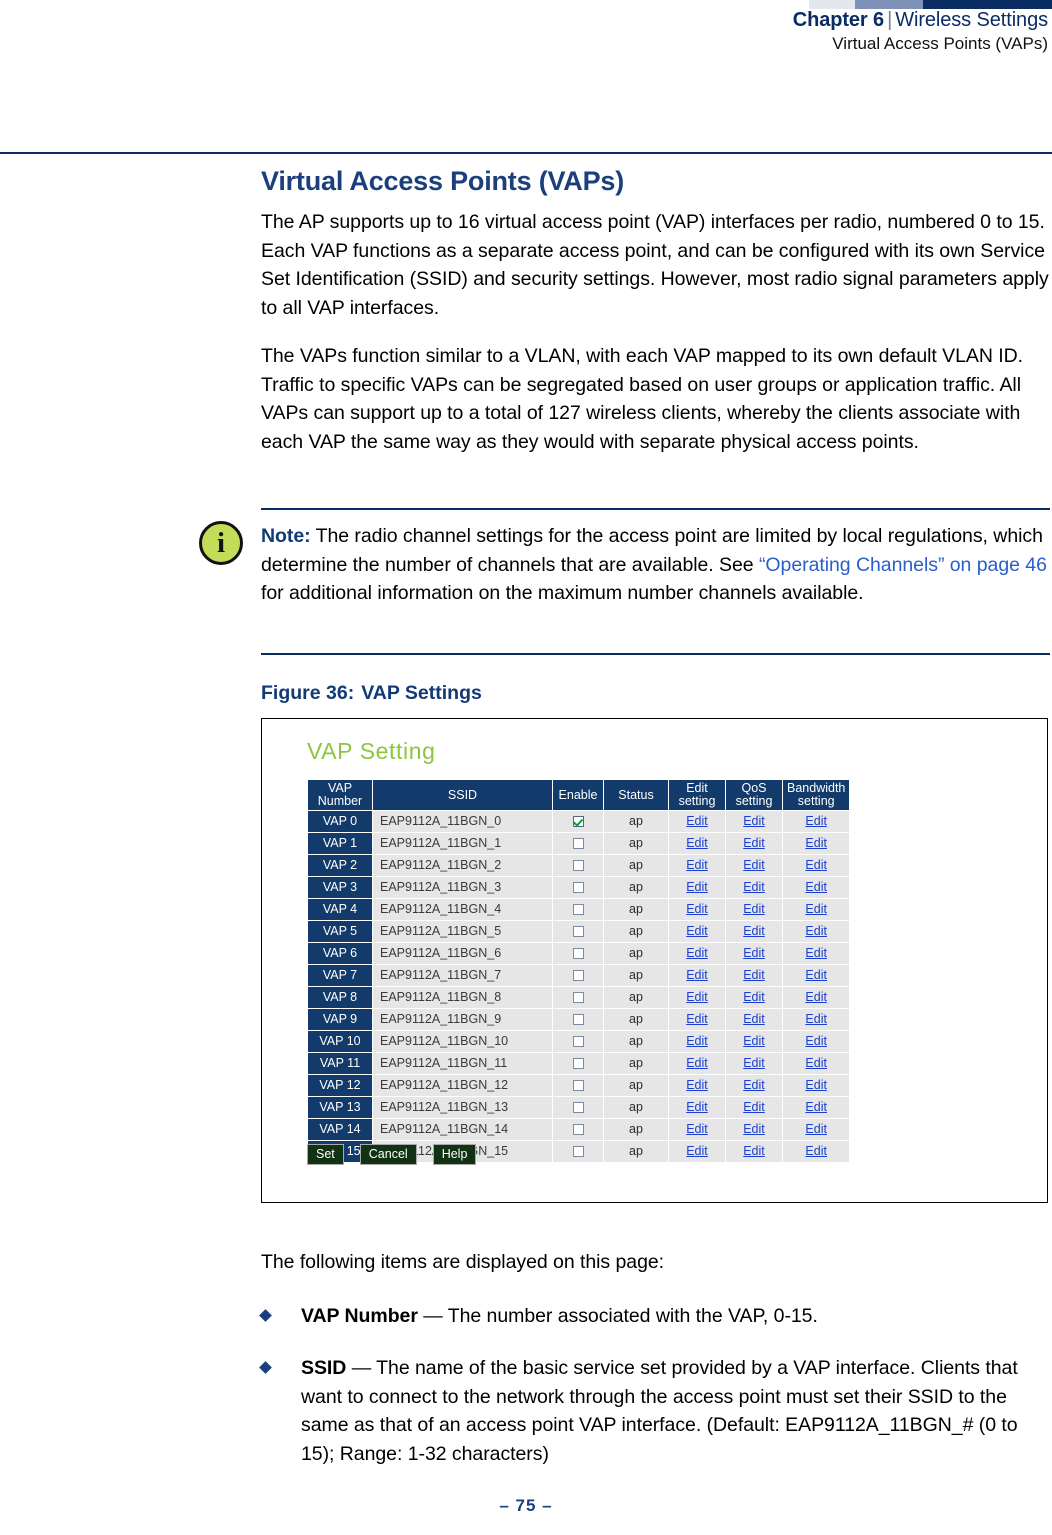 The image size is (1052, 1535). What do you see at coordinates (265, 1367) in the screenshot?
I see `diamond-bullet-icon` at bounding box center [265, 1367].